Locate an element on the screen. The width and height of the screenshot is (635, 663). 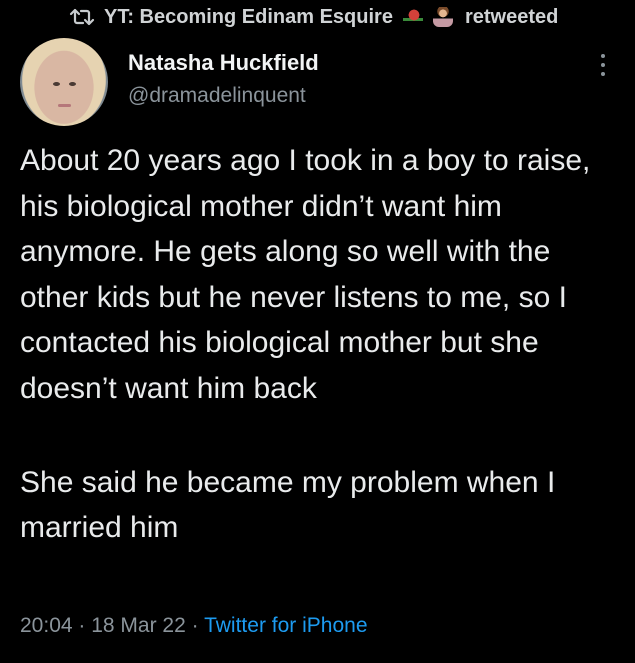
tweet-metadata: 20:04 · 18 Mar 22 · Twitter for iPhone is located at coordinates (194, 626).